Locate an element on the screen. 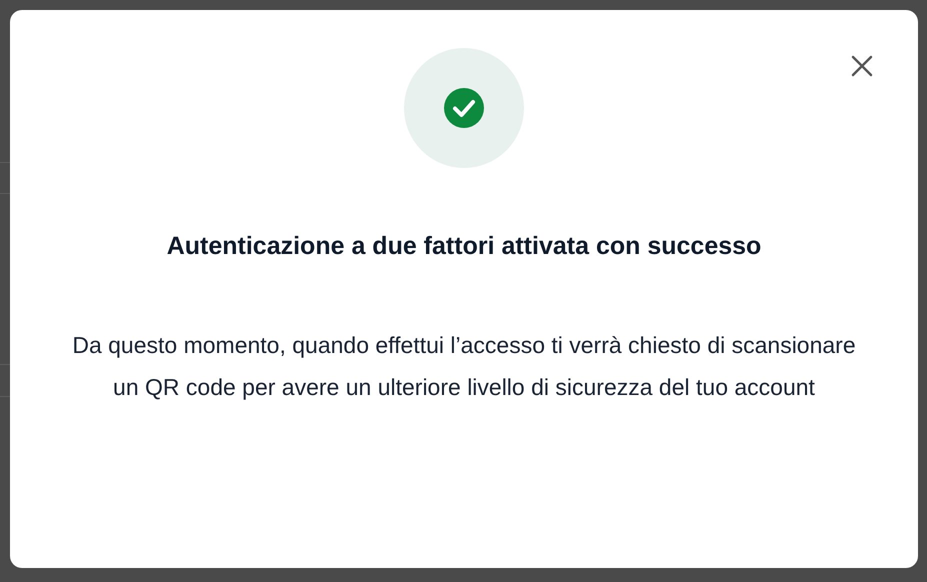  close-icon is located at coordinates (862, 66).